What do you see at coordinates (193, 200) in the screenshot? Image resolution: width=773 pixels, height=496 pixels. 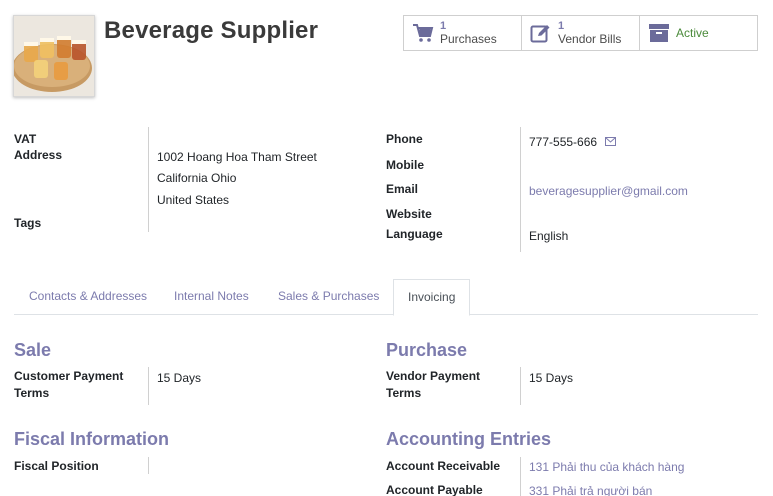 I see `address-line3: United States` at bounding box center [193, 200].